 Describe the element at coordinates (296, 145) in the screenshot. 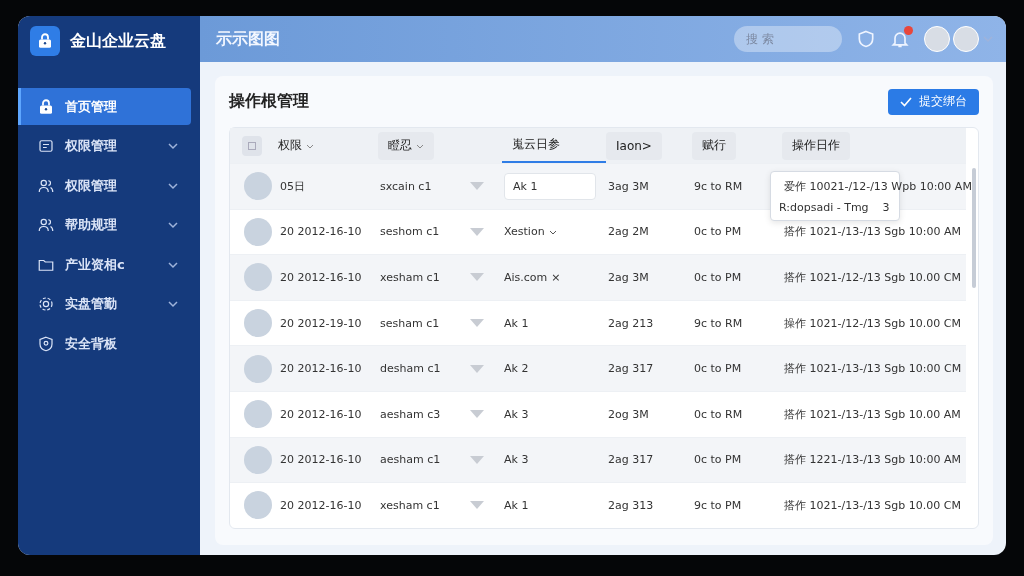

I see `column-header: 权限` at that location.